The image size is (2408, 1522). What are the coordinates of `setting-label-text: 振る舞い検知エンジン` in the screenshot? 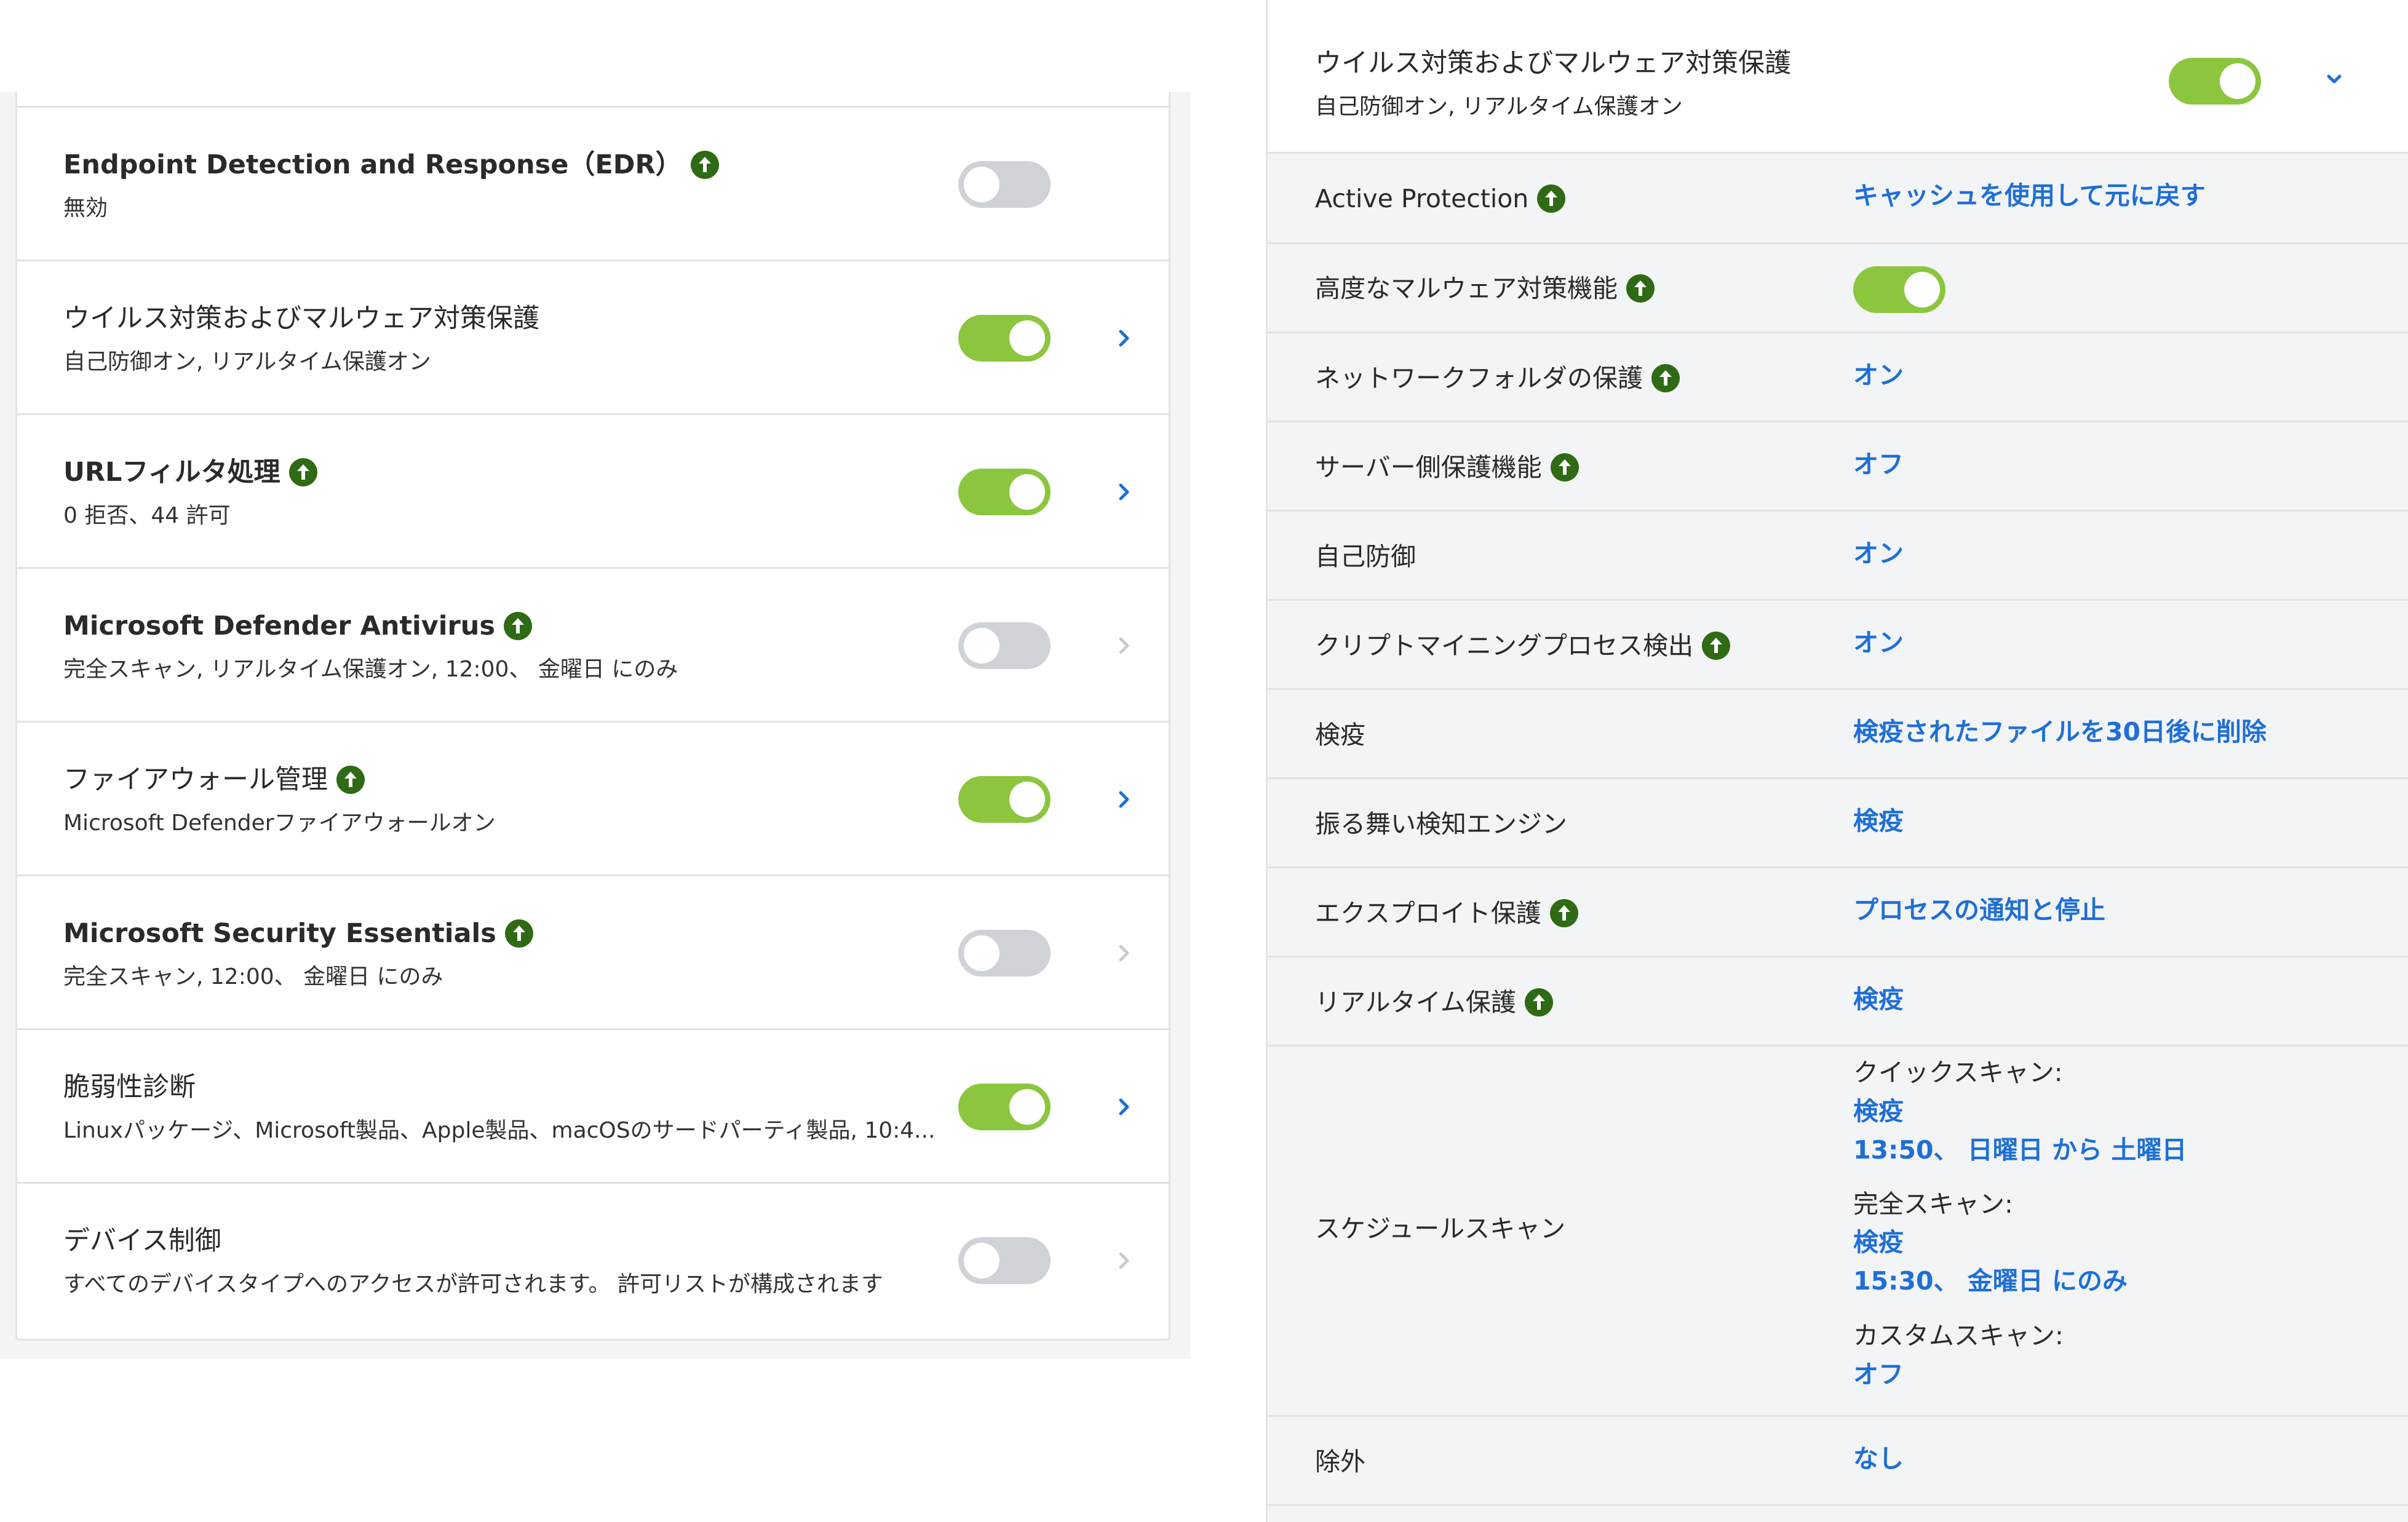 It's located at (1441, 824).